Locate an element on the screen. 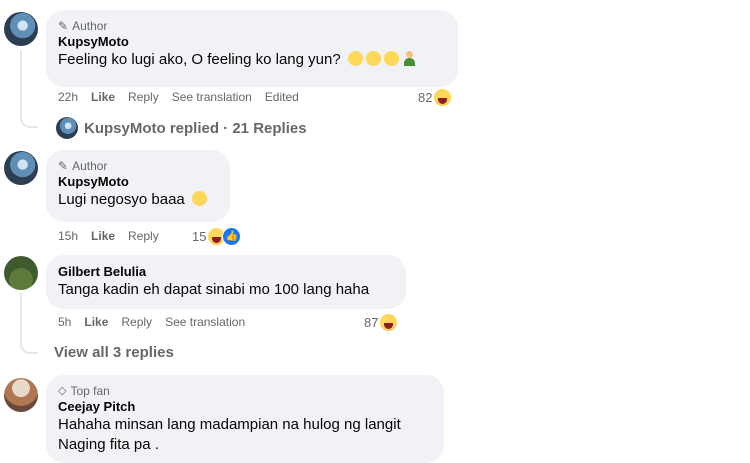  reaction-count: 15 is located at coordinates (199, 236).